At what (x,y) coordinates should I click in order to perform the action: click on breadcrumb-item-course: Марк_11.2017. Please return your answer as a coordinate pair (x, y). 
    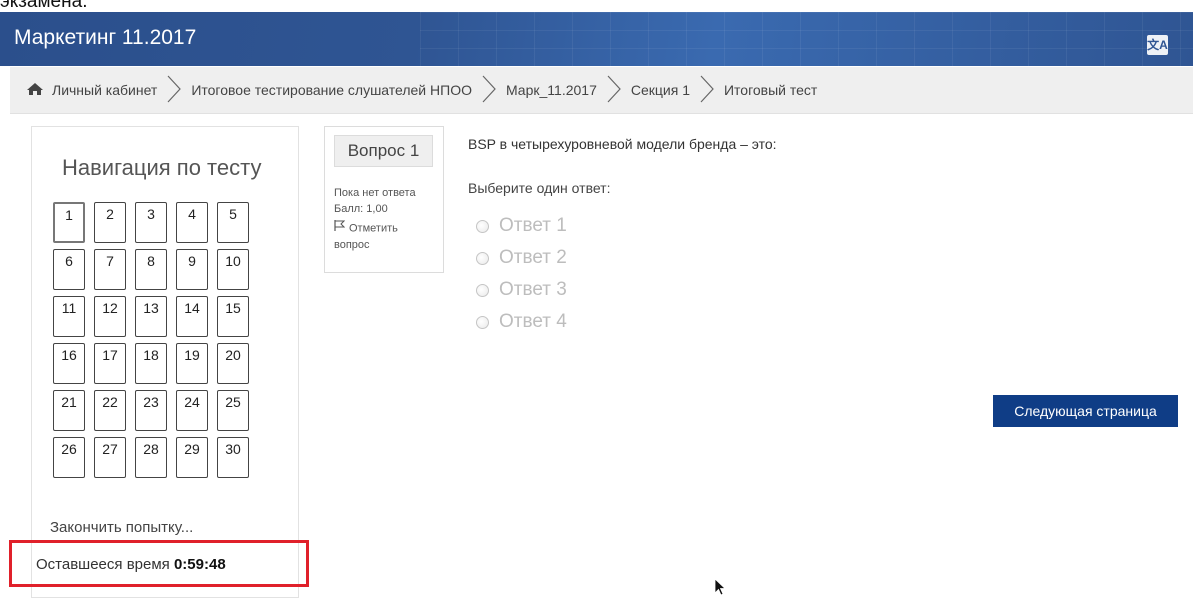
    Looking at the image, I should click on (551, 90).